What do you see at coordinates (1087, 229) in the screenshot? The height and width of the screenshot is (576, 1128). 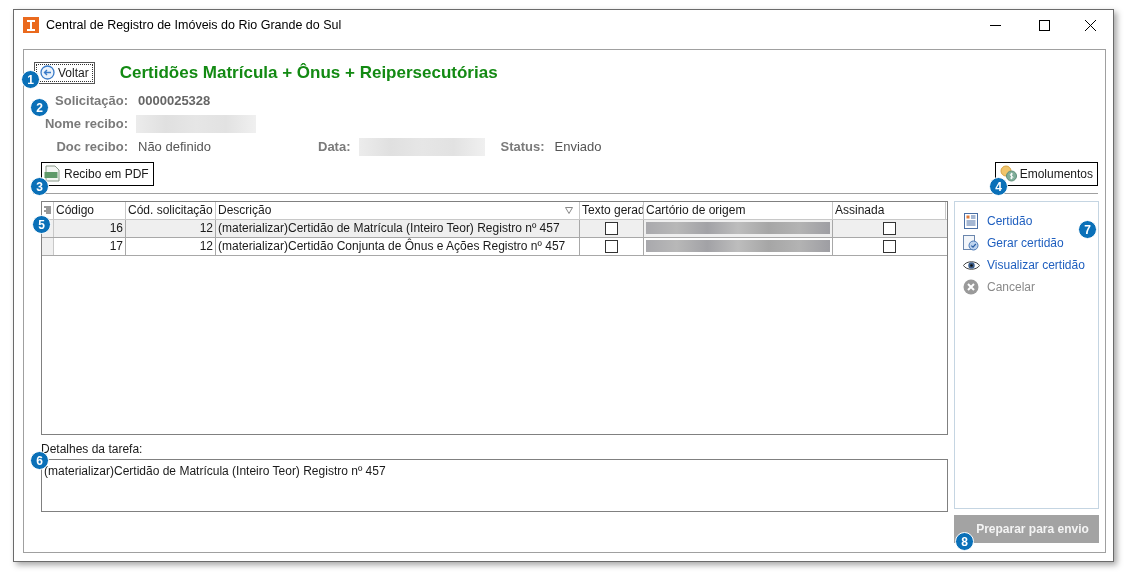 I see `step-badge: 7` at bounding box center [1087, 229].